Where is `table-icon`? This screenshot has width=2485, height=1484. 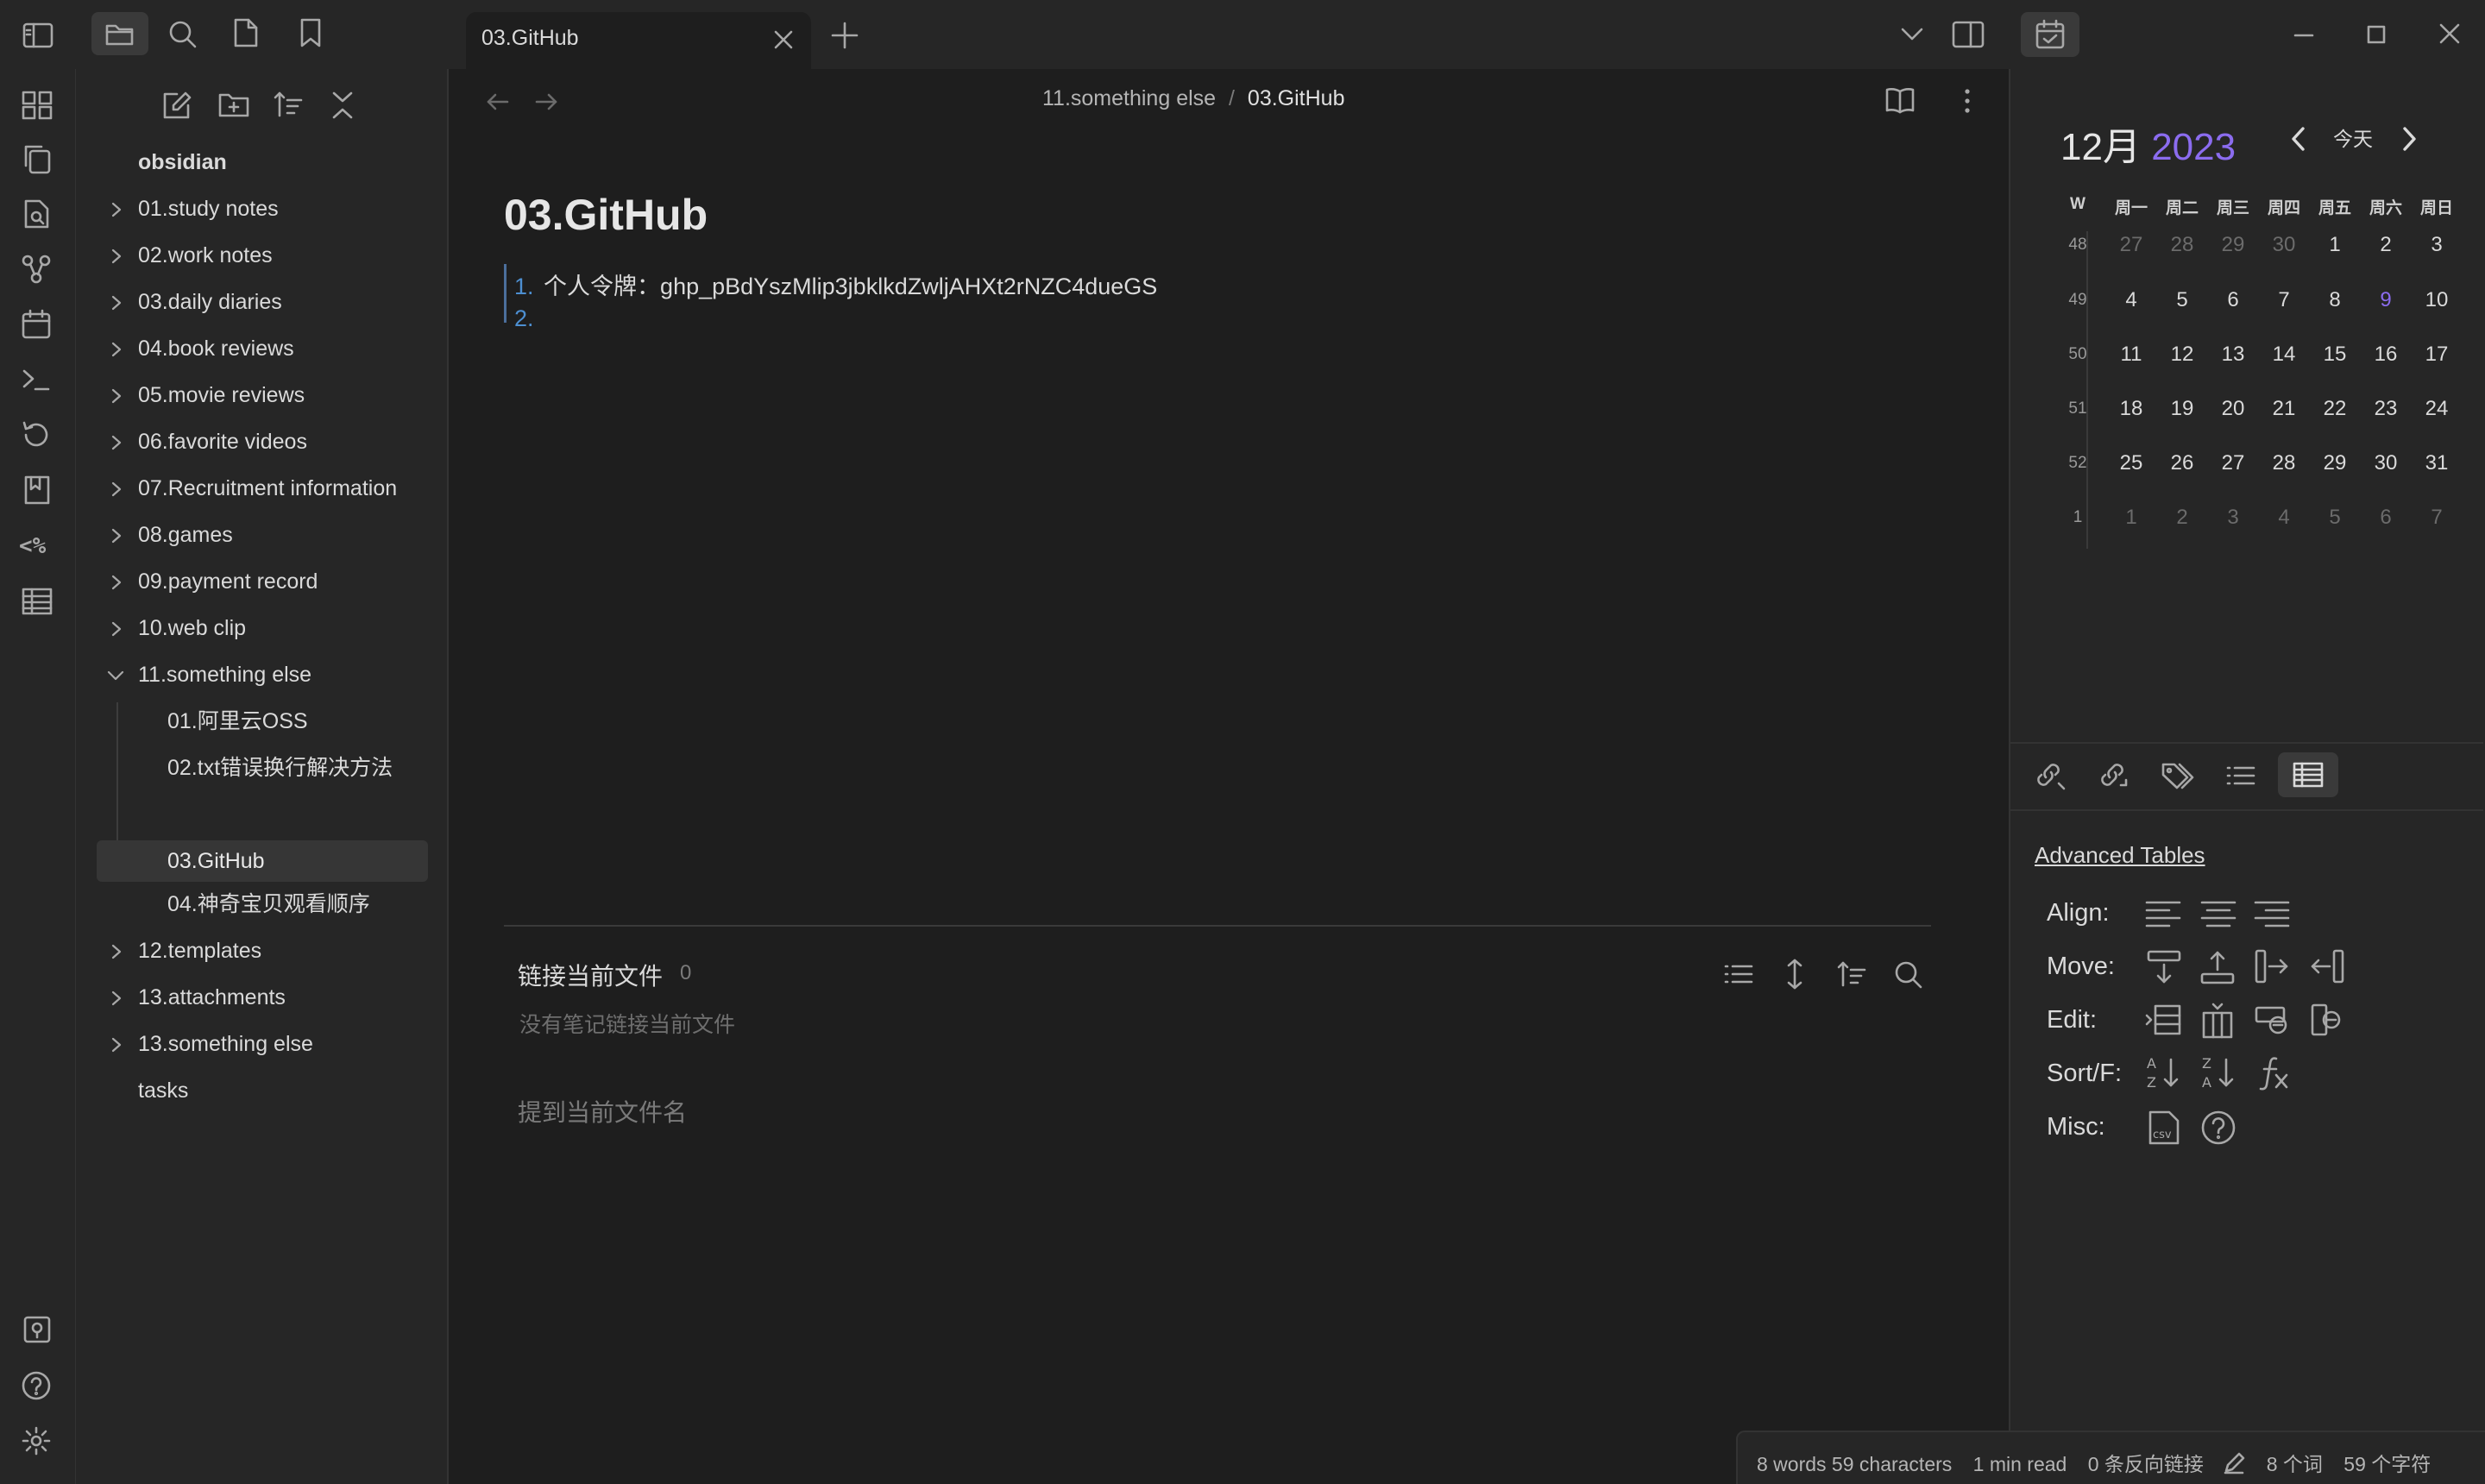 table-icon is located at coordinates (37, 601).